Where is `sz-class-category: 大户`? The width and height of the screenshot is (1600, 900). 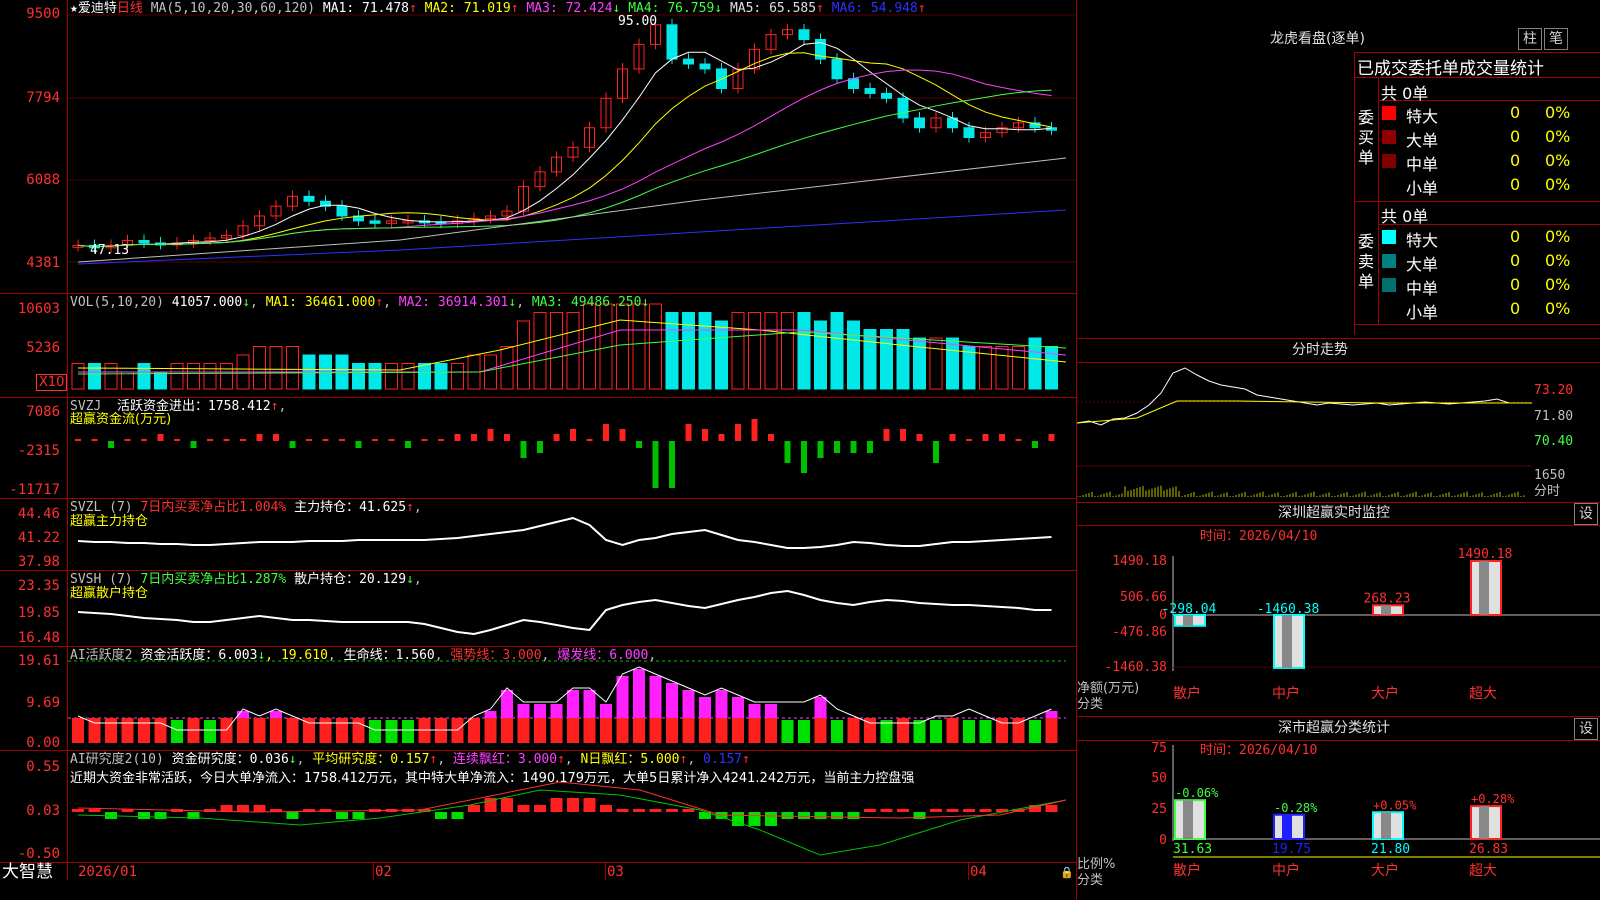
sz-class-category: 大户 is located at coordinates (1385, 870).